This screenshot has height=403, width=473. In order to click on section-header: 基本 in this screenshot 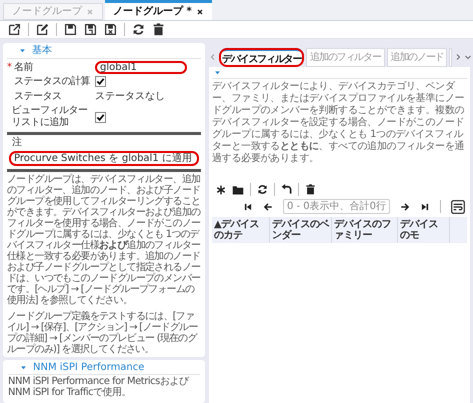, I will do `click(104, 51)`.